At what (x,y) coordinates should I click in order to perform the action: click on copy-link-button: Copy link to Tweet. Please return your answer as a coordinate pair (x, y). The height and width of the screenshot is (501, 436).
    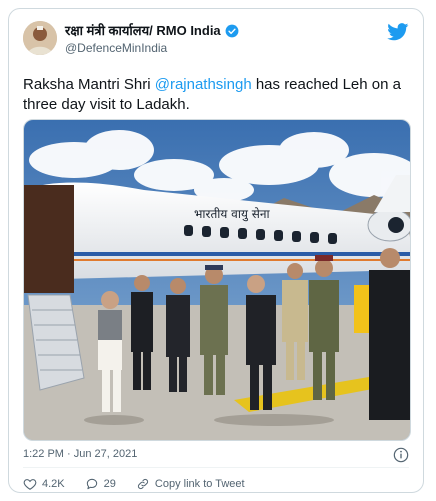
    Looking at the image, I should click on (190, 484).